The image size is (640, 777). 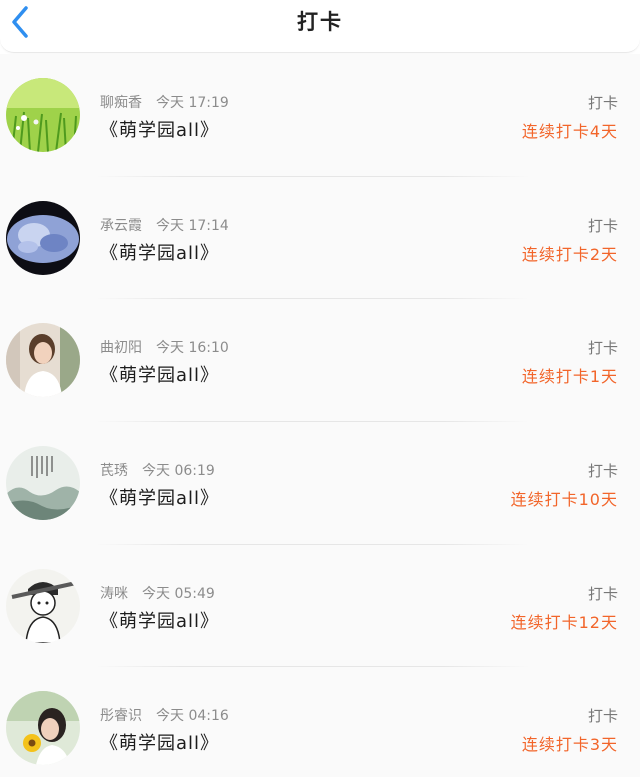 I want to click on streak-label: 连续打卡2天, so click(x=569, y=254).